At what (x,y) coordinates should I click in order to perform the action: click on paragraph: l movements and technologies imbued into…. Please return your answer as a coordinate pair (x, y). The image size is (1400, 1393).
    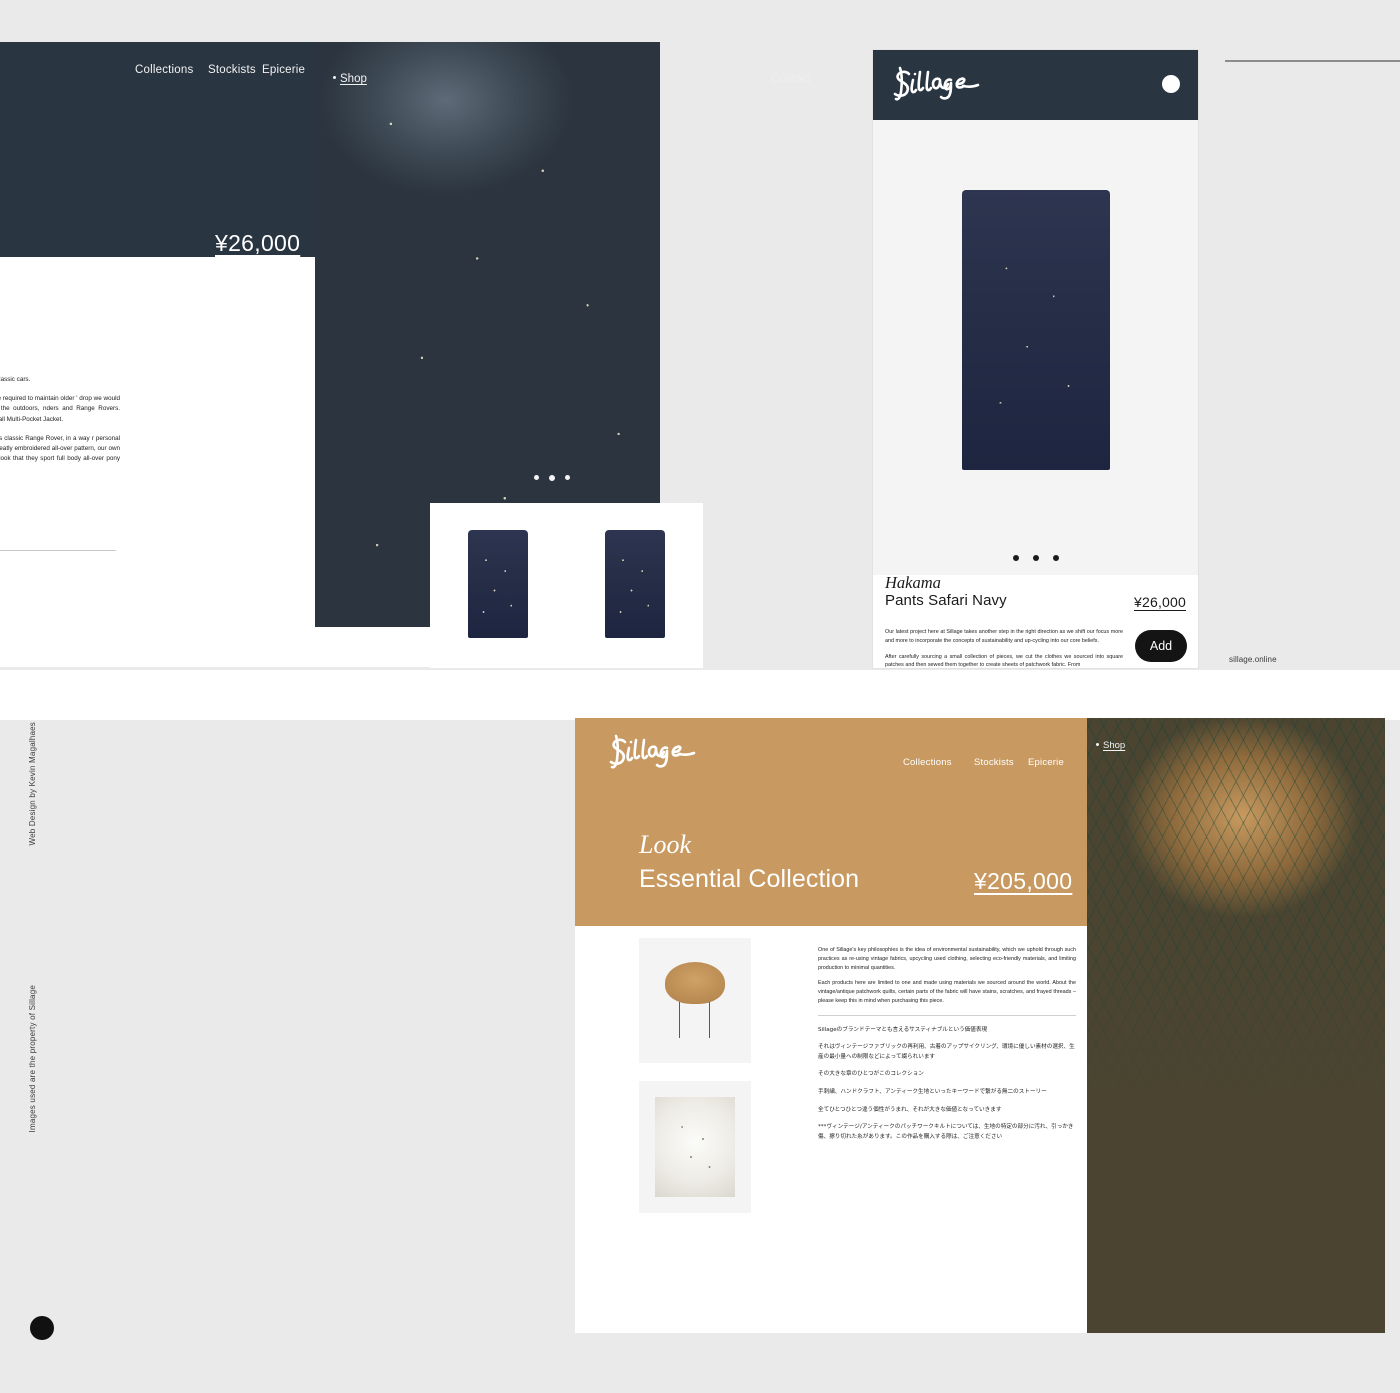
    Looking at the image, I should click on (60, 409).